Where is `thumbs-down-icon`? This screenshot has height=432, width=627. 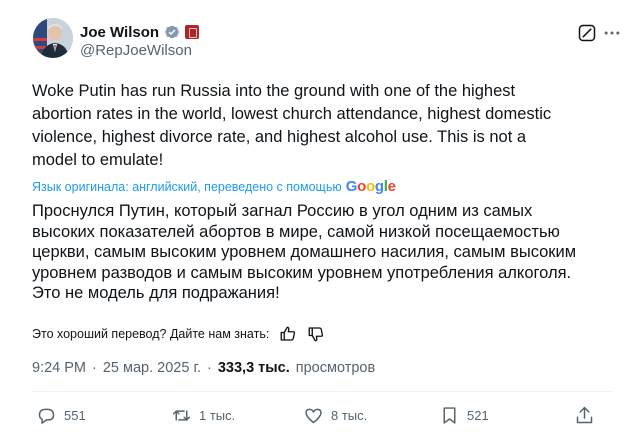
thumbs-down-icon is located at coordinates (316, 334).